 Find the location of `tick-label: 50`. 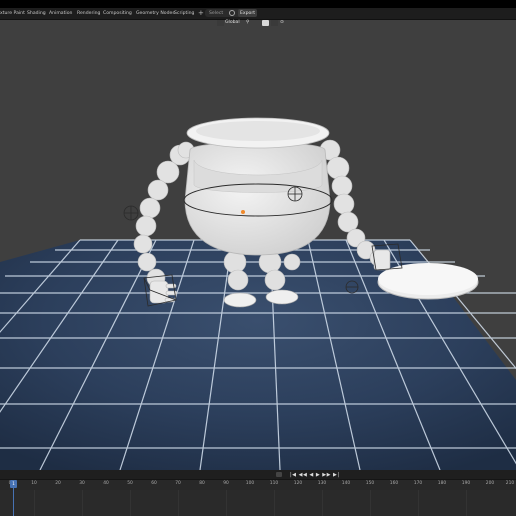

tick-label: 50 is located at coordinates (130, 483).